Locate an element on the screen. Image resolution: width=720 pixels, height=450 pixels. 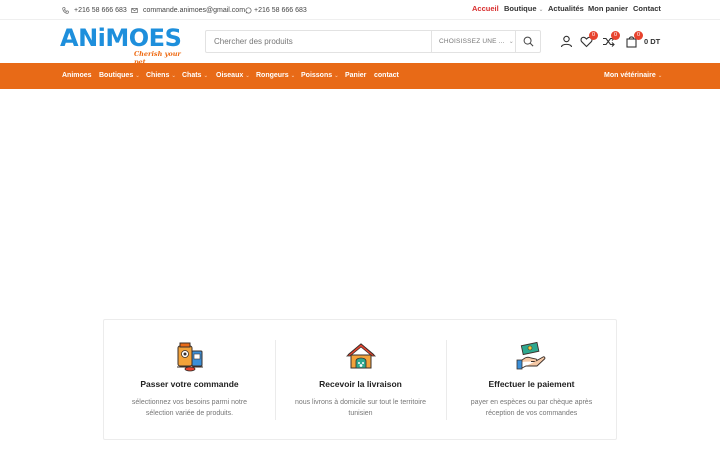
nav-panier-label: Panier is located at coordinates (356, 75).